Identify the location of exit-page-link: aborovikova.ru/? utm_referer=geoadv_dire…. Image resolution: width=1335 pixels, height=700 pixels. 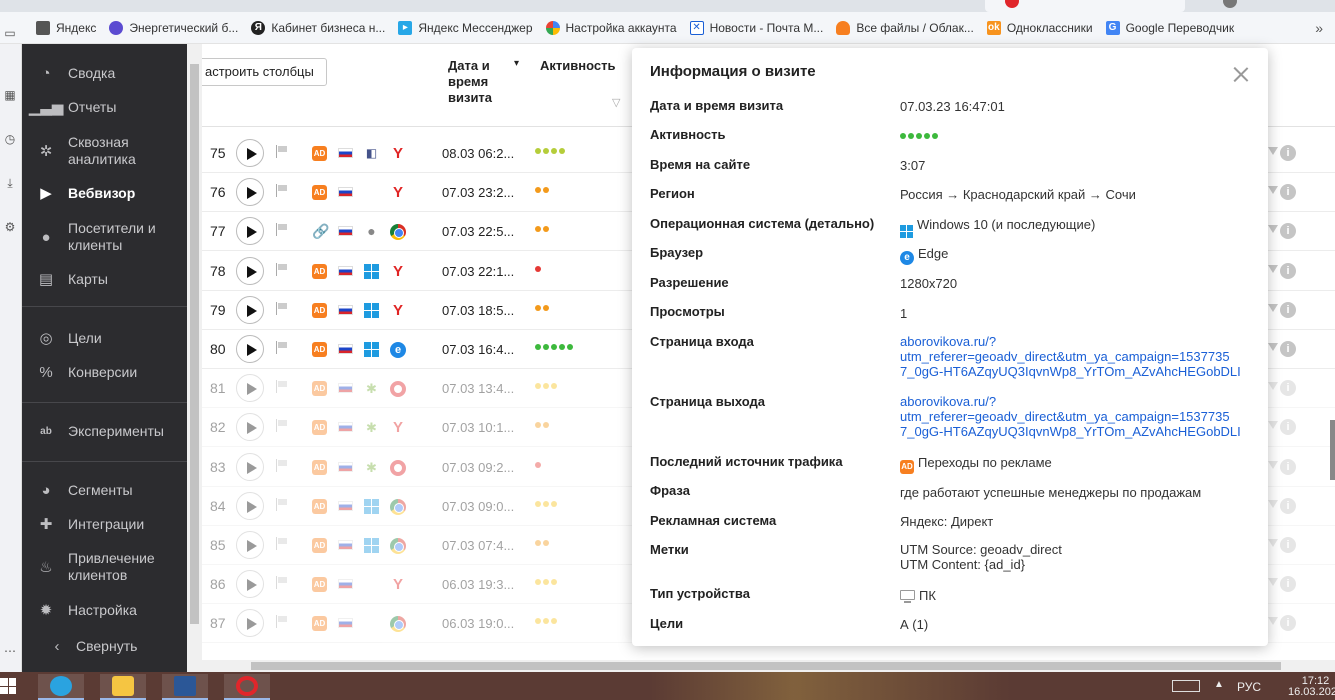
(1076, 416).